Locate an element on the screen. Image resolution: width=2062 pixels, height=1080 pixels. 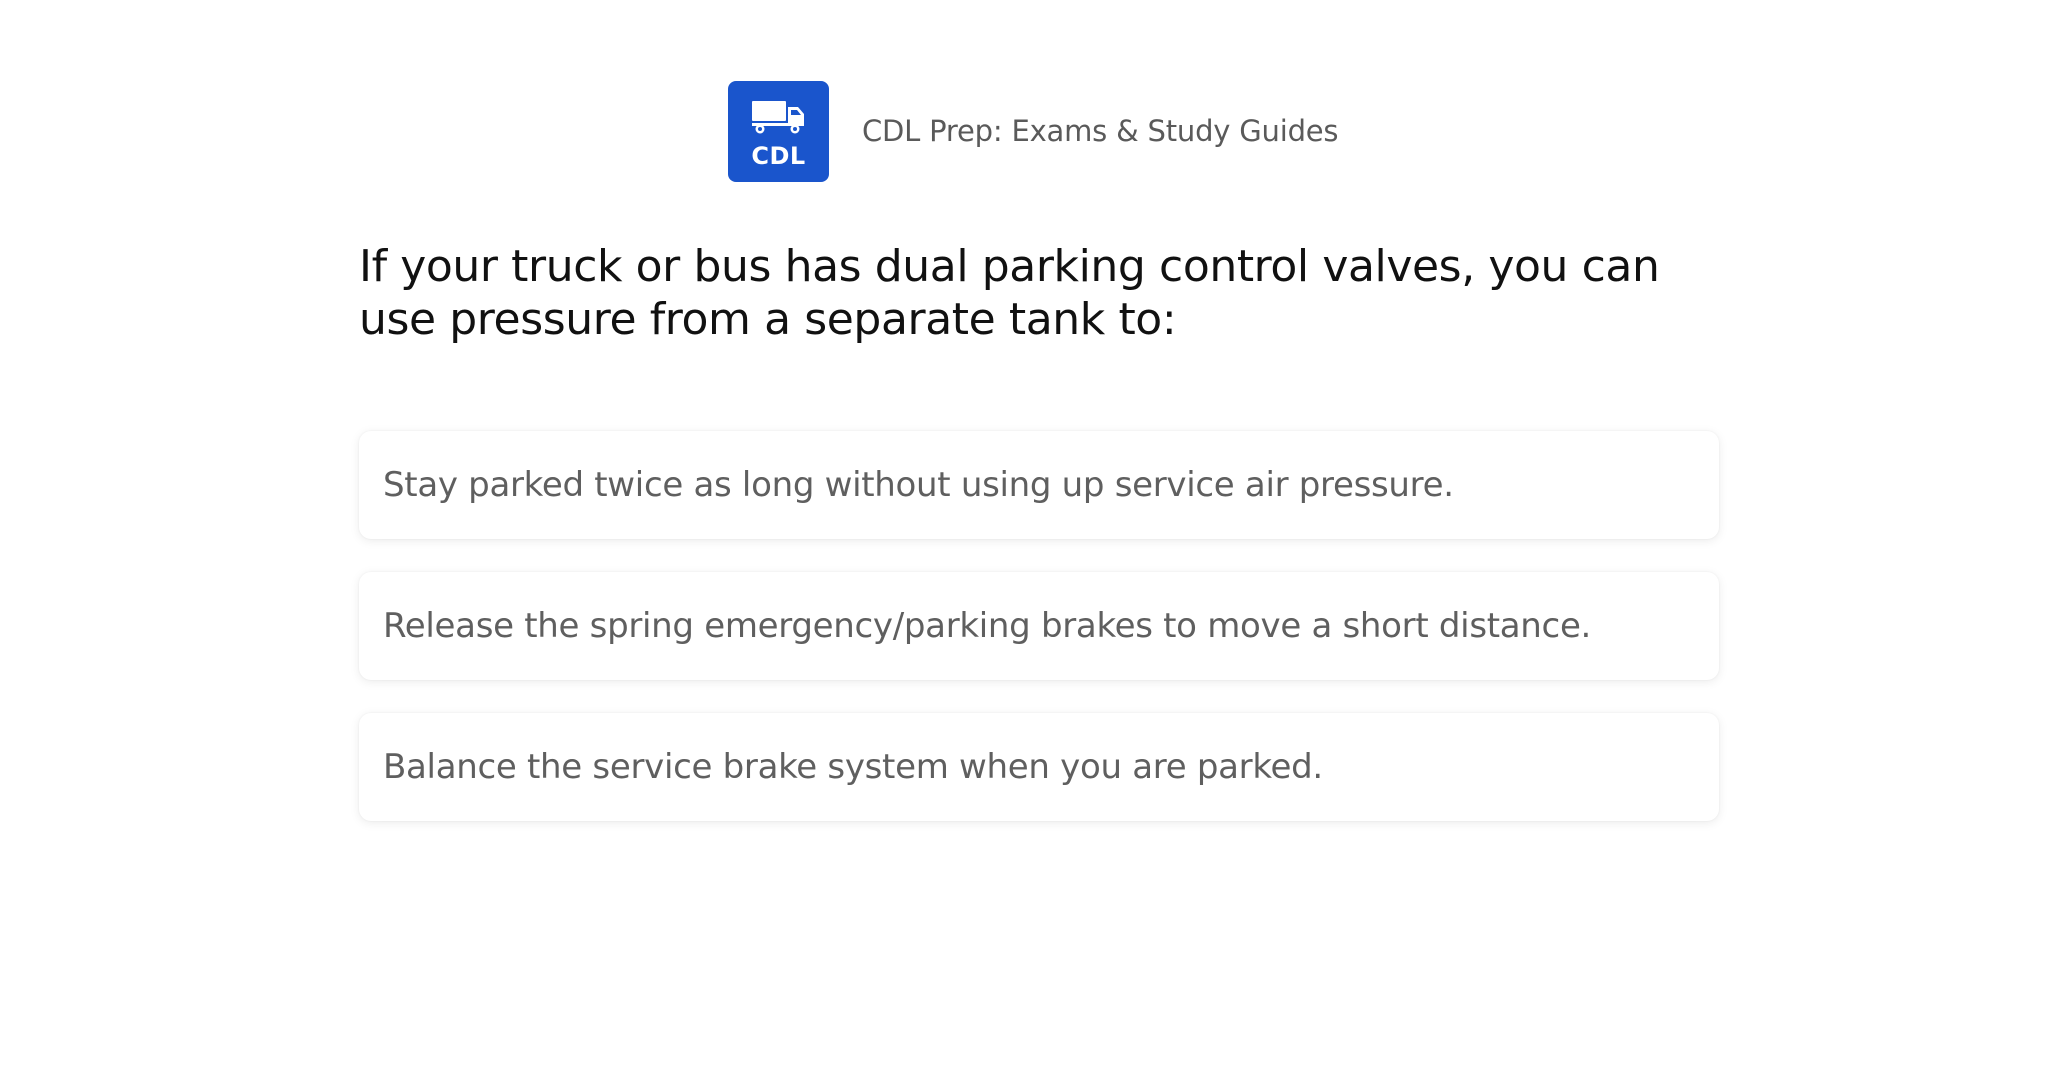
truck-icon is located at coordinates (778, 116).